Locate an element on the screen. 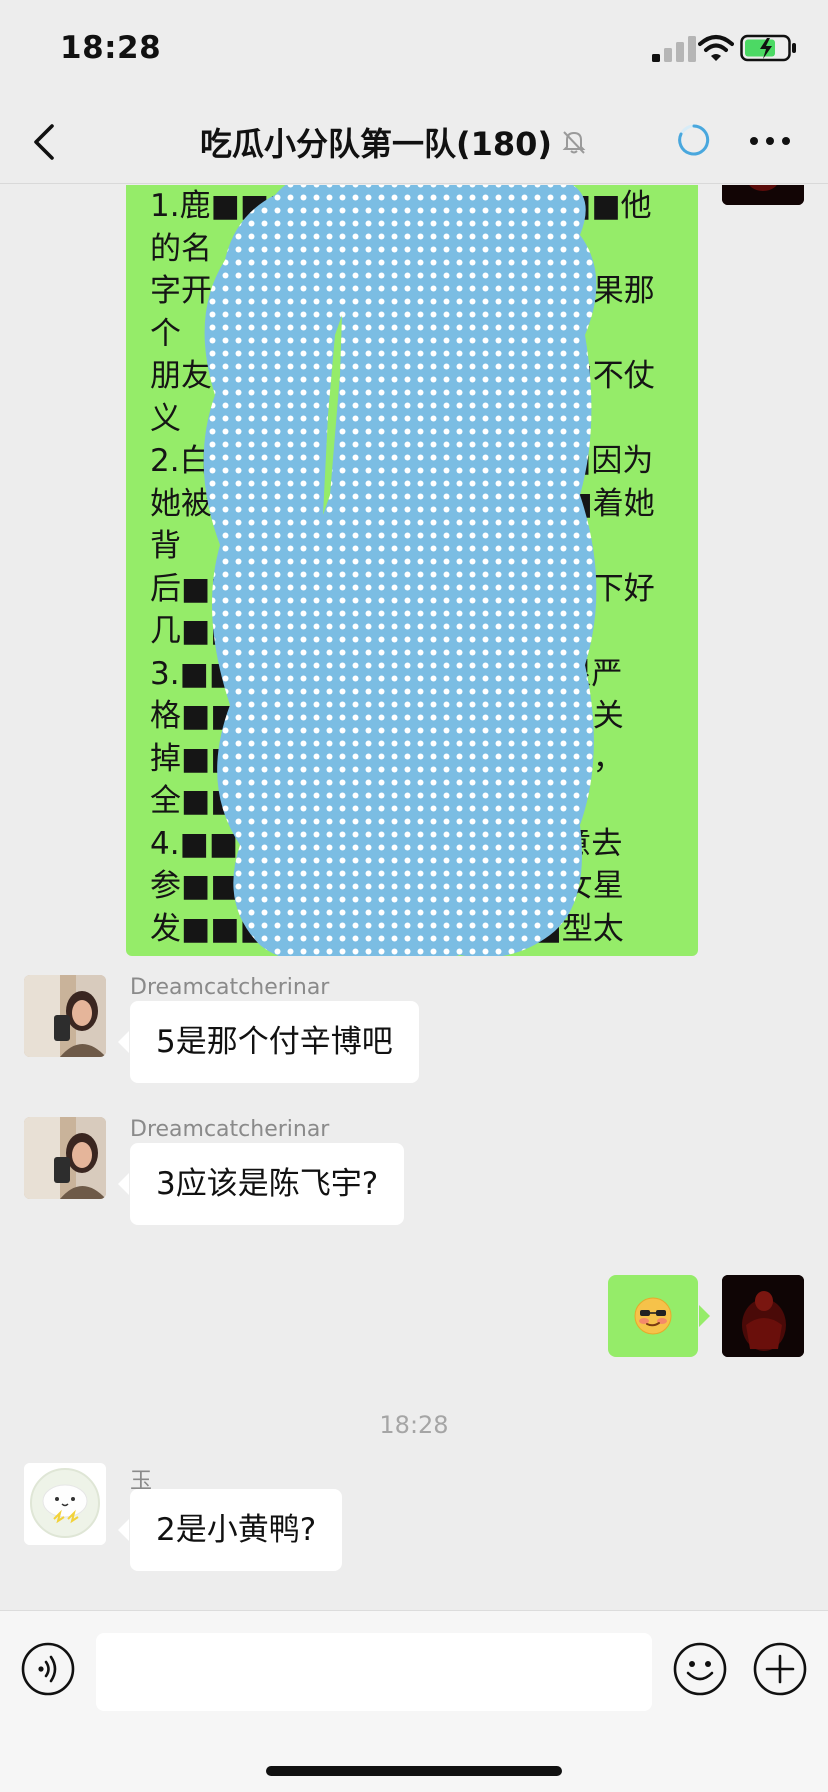 The image size is (828, 1792). message-bubble: 2是小黄鸭? is located at coordinates (230, 1530).